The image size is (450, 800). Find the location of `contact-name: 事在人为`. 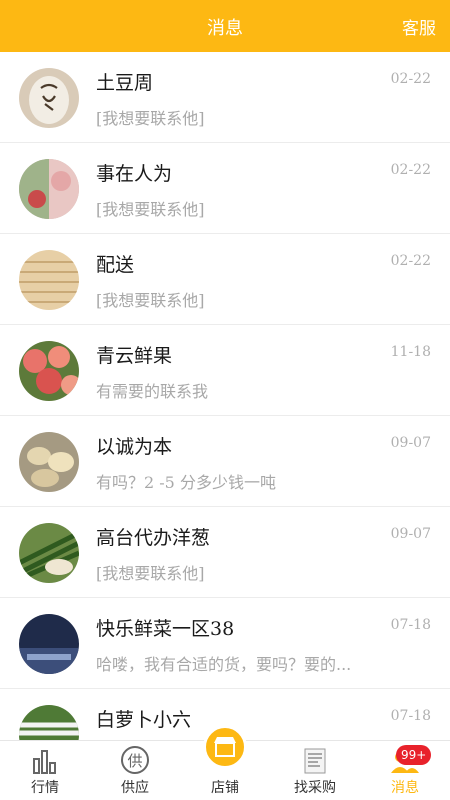

contact-name: 事在人为 is located at coordinates (134, 174).